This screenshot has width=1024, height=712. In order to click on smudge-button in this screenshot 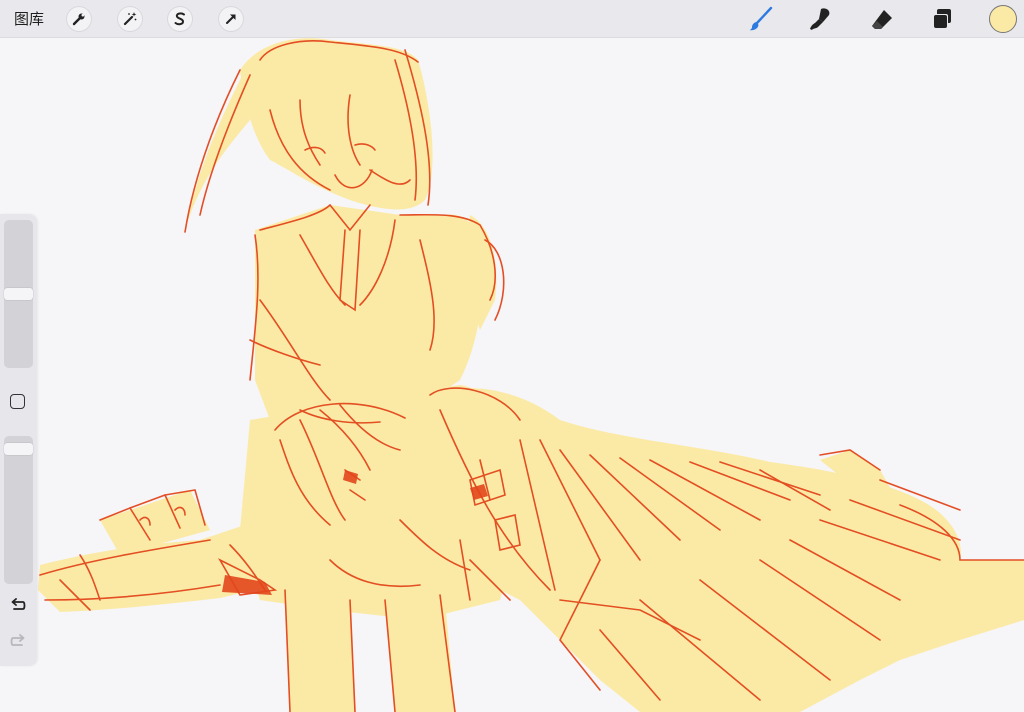, I will do `click(821, 19)`.